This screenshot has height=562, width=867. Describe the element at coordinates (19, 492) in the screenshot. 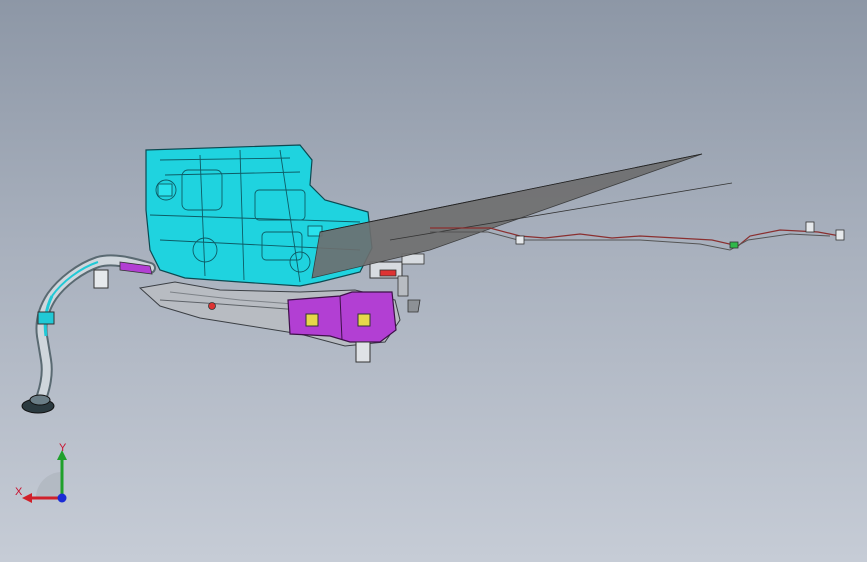

I see `x-axis-label: X` at that location.